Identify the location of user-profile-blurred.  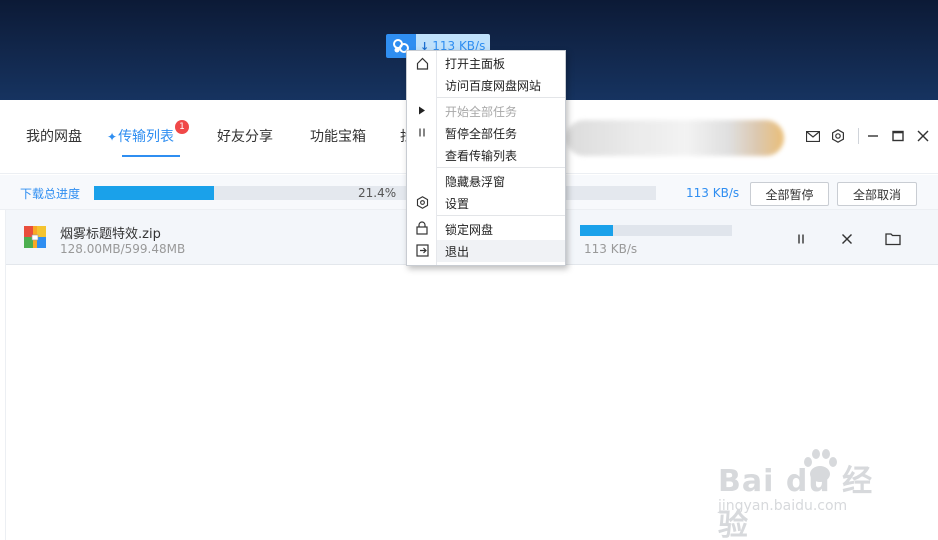
(675, 138).